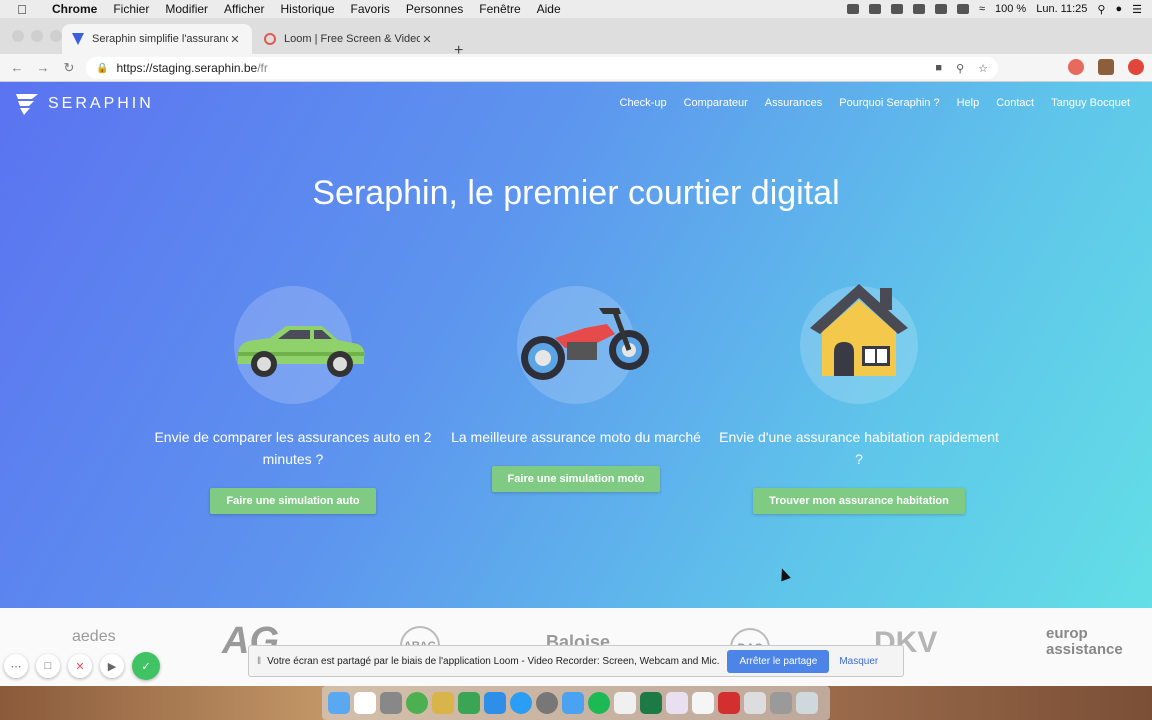 The height and width of the screenshot is (720, 1152). What do you see at coordinates (625, 703) in the screenshot?
I see `reminders-icon` at bounding box center [625, 703].